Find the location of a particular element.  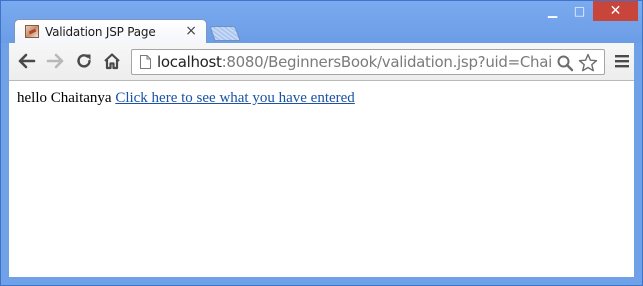

greeting-text: hello Chaitanya is located at coordinates (64, 98).